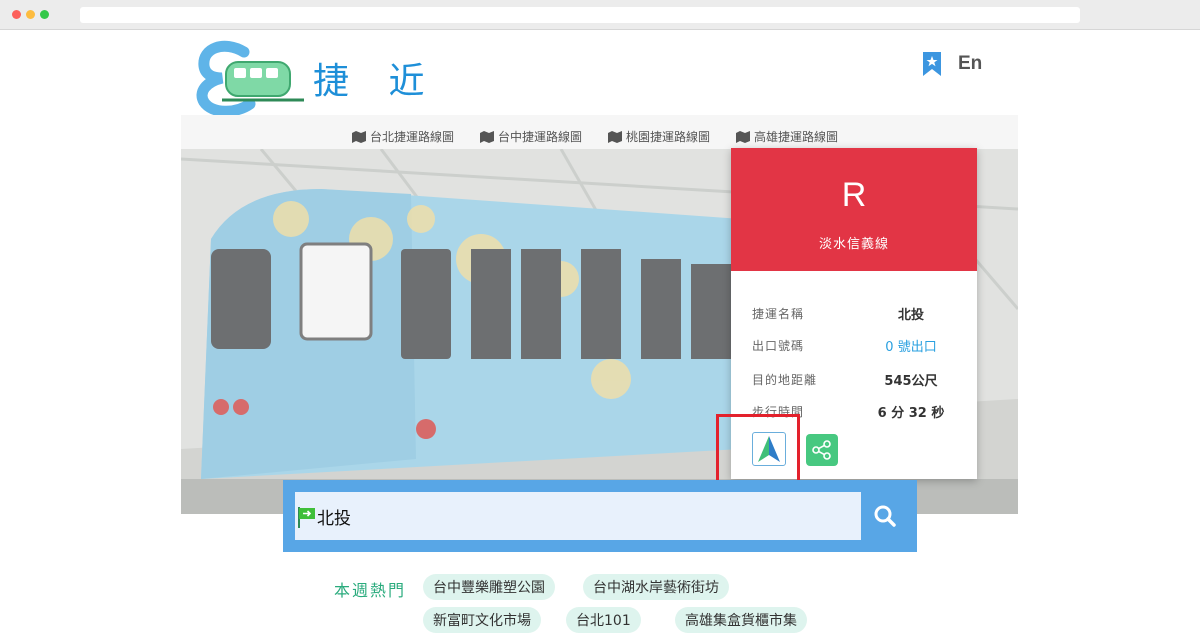 The height and width of the screenshot is (637, 1200). Describe the element at coordinates (668, 137) in the screenshot. I see `nav-link-label: 桃園捷運路線圖` at that location.